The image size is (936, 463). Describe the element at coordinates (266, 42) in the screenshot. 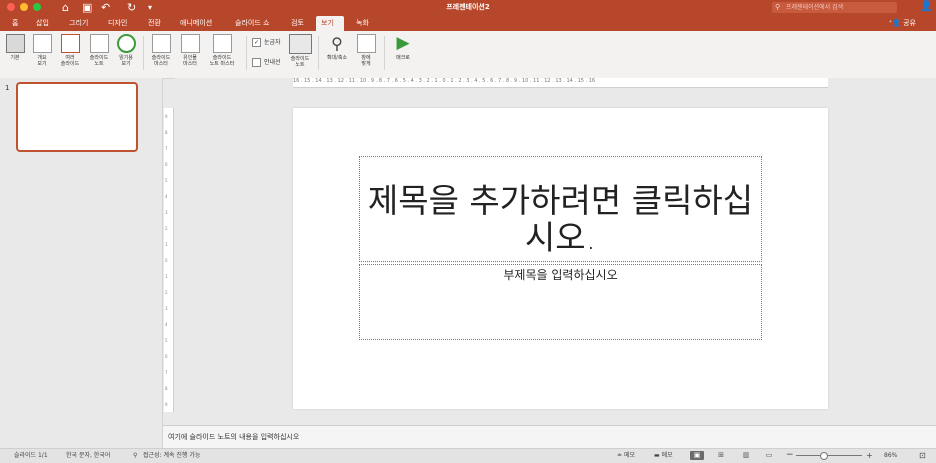

I see `ruler-checkbox: ✓ 눈금자` at that location.